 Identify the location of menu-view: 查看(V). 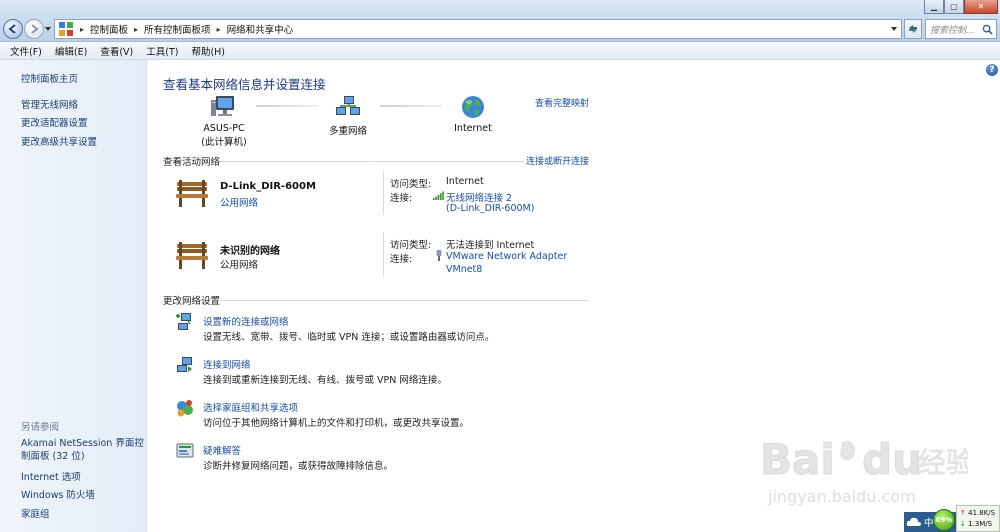
(116, 51).